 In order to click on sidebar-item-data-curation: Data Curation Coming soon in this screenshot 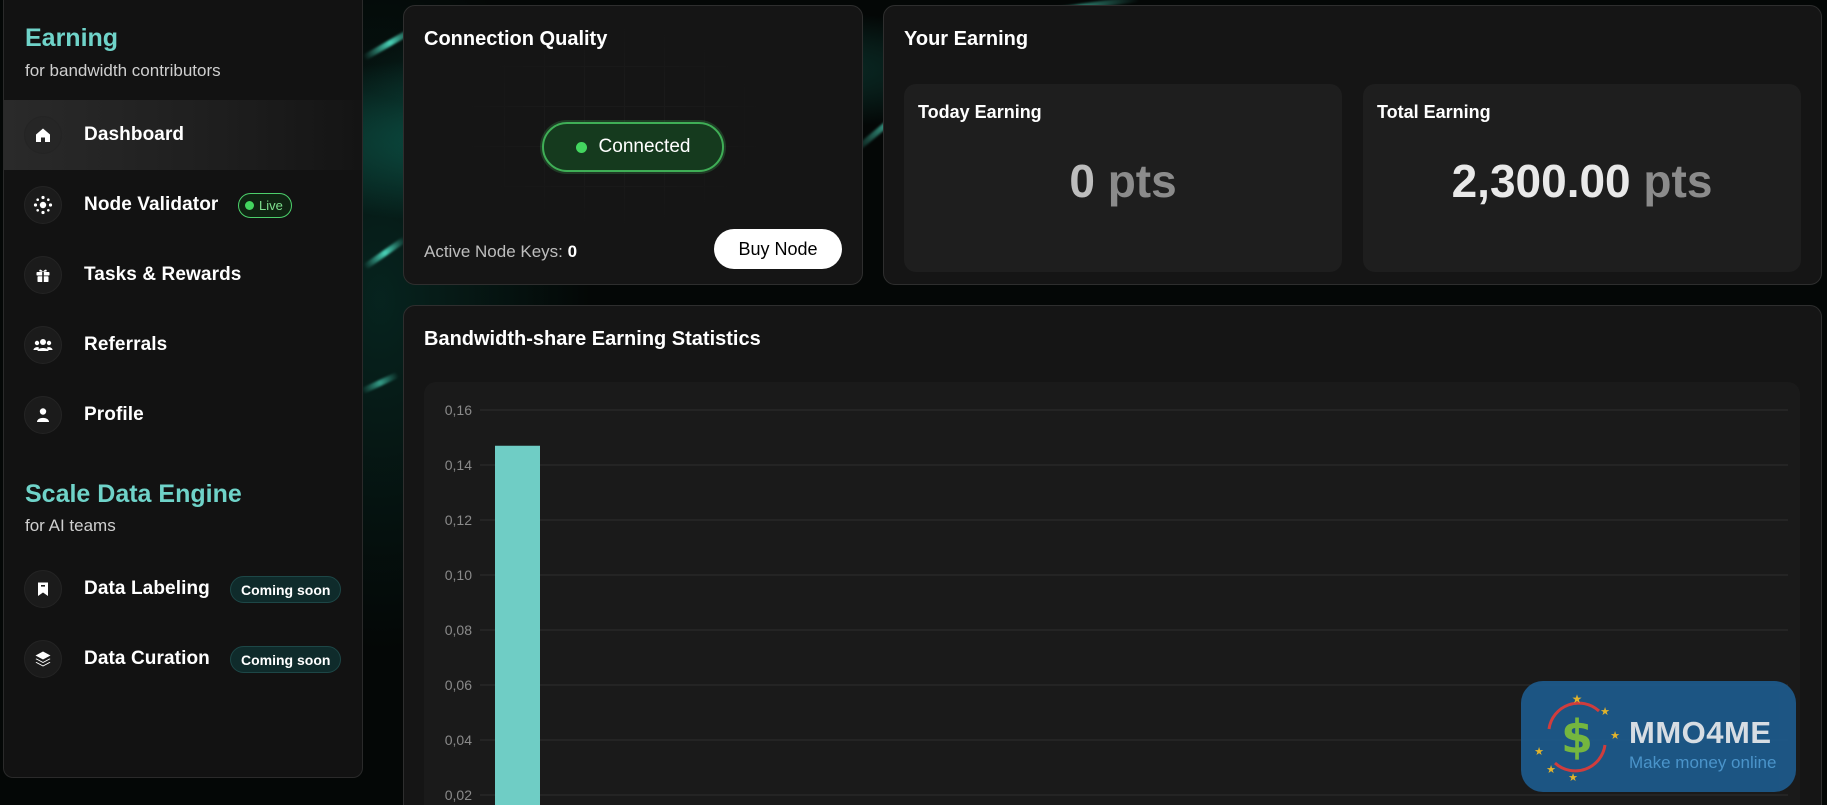, I will do `click(183, 659)`.